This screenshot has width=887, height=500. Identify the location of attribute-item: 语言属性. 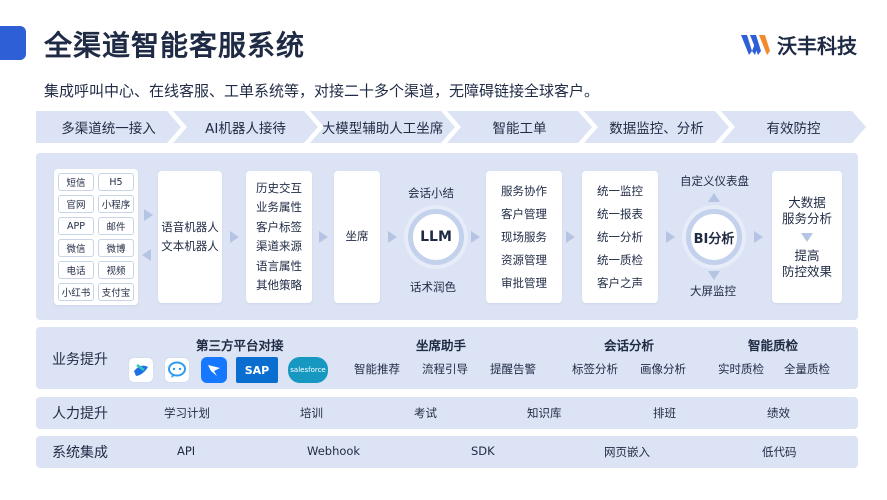
(279, 265).